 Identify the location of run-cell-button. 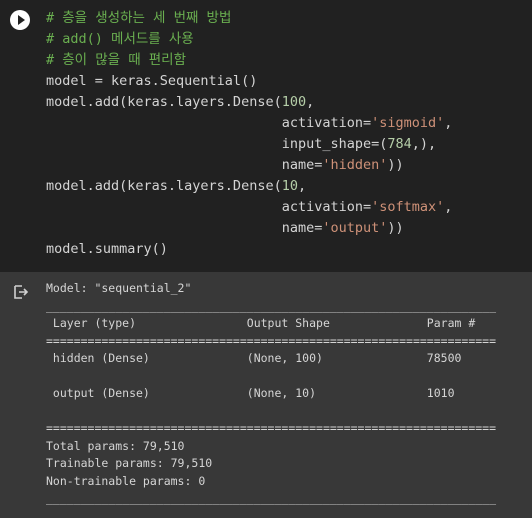
(20, 20).